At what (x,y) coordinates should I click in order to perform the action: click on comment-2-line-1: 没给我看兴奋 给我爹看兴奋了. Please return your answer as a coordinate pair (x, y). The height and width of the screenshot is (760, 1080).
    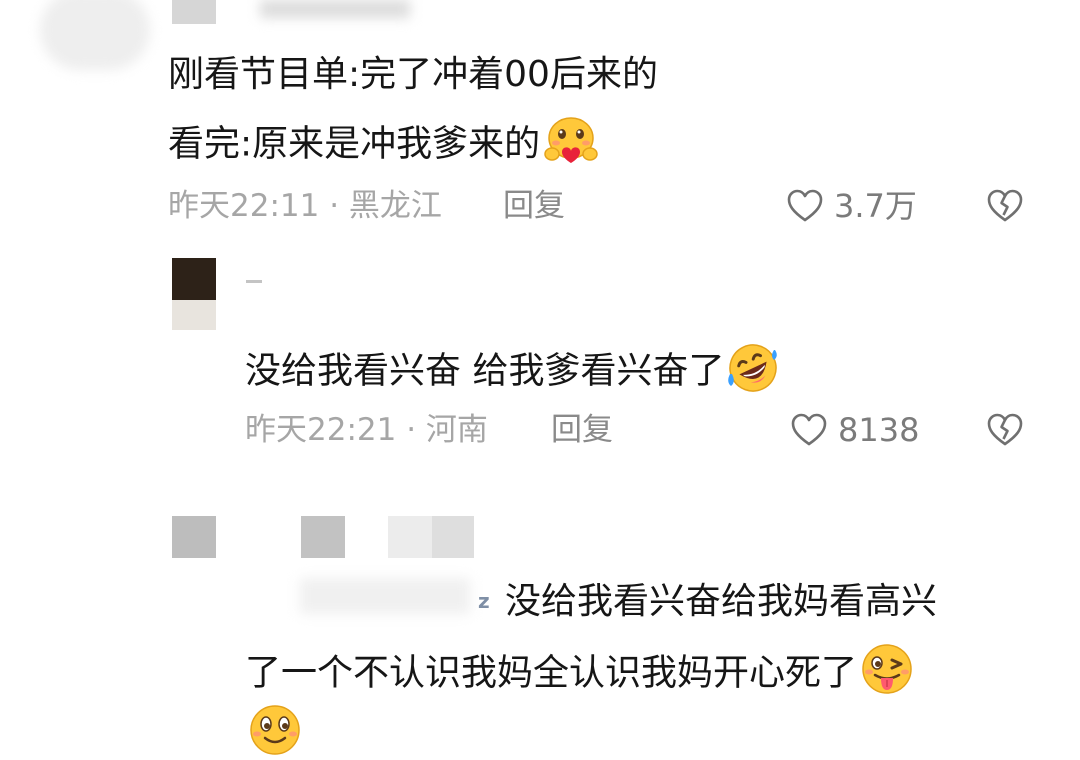
    Looking at the image, I should click on (513, 372).